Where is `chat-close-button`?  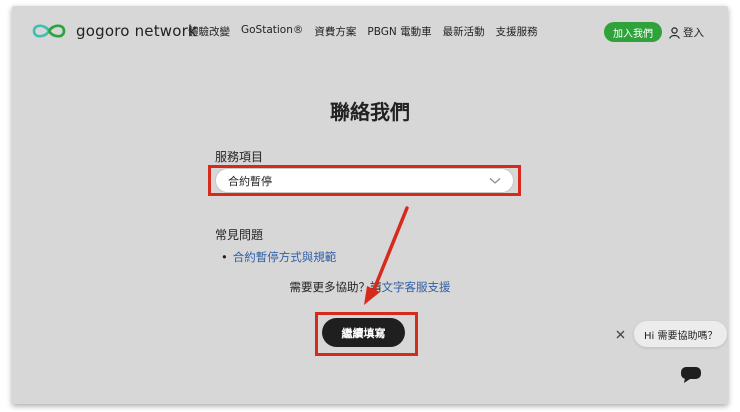
chat-close-button is located at coordinates (620, 334).